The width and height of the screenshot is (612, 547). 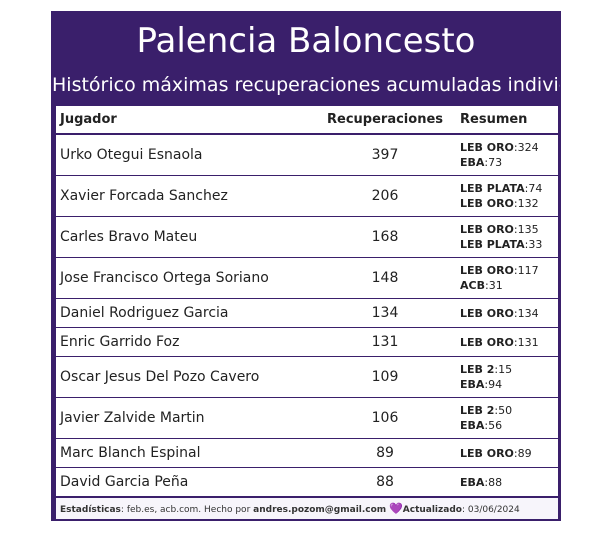 What do you see at coordinates (509, 229) in the screenshot?
I see `summary-line: LEB ORO:135` at bounding box center [509, 229].